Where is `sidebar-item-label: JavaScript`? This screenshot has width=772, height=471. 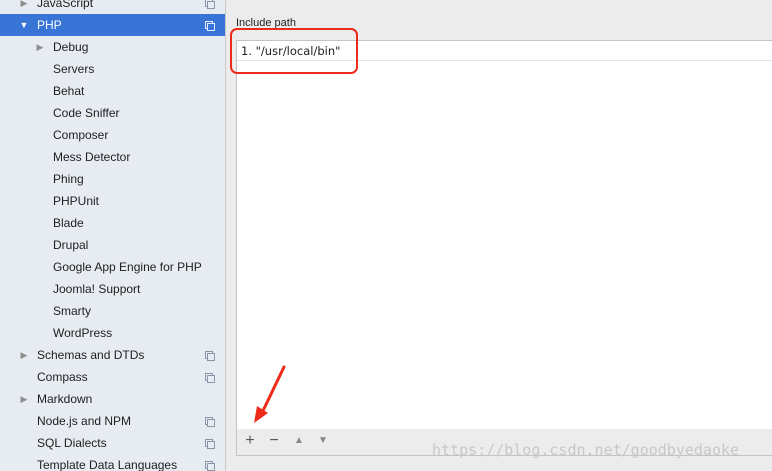 sidebar-item-label: JavaScript is located at coordinates (65, 5).